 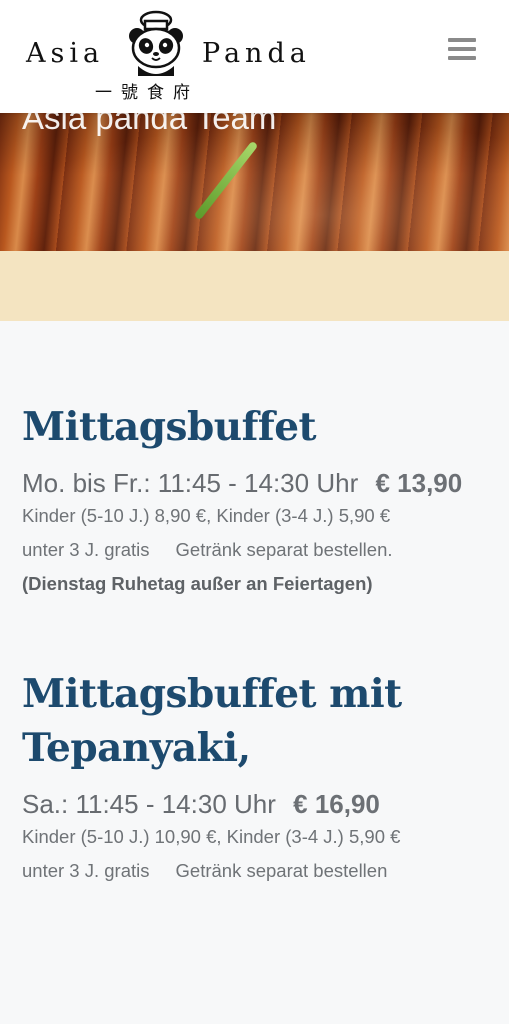 What do you see at coordinates (149, 124) in the screenshot?
I see `hero-caption: Asia panda Team` at bounding box center [149, 124].